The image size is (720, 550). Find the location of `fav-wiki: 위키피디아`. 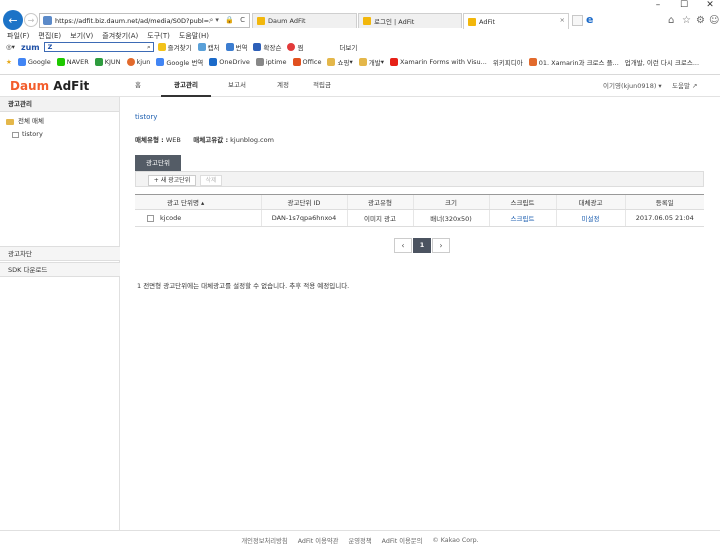

fav-wiki: 위키피디아 is located at coordinates (508, 62).